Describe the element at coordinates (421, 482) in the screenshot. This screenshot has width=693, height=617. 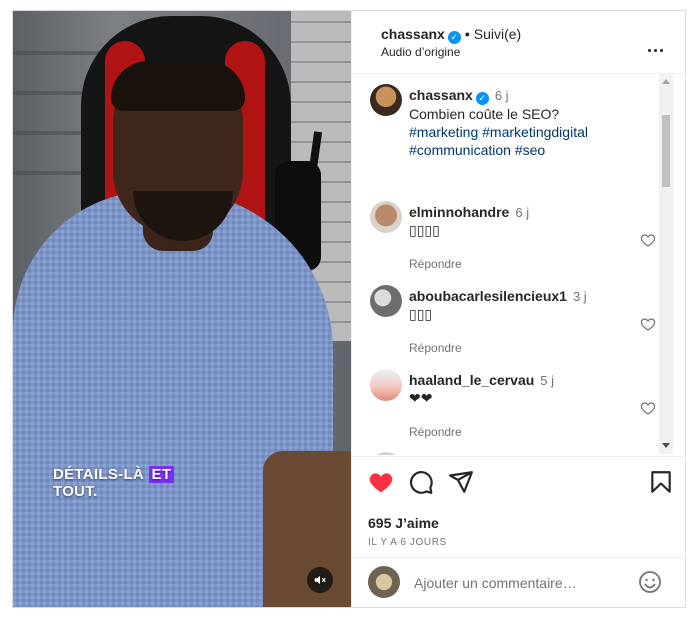
I see `comment-icon` at that location.